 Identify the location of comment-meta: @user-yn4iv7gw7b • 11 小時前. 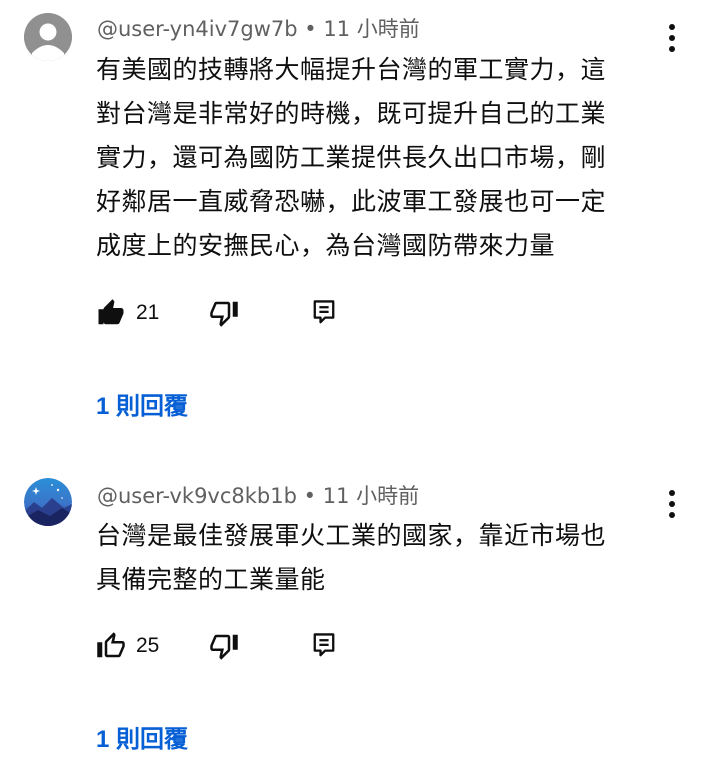
(258, 28).